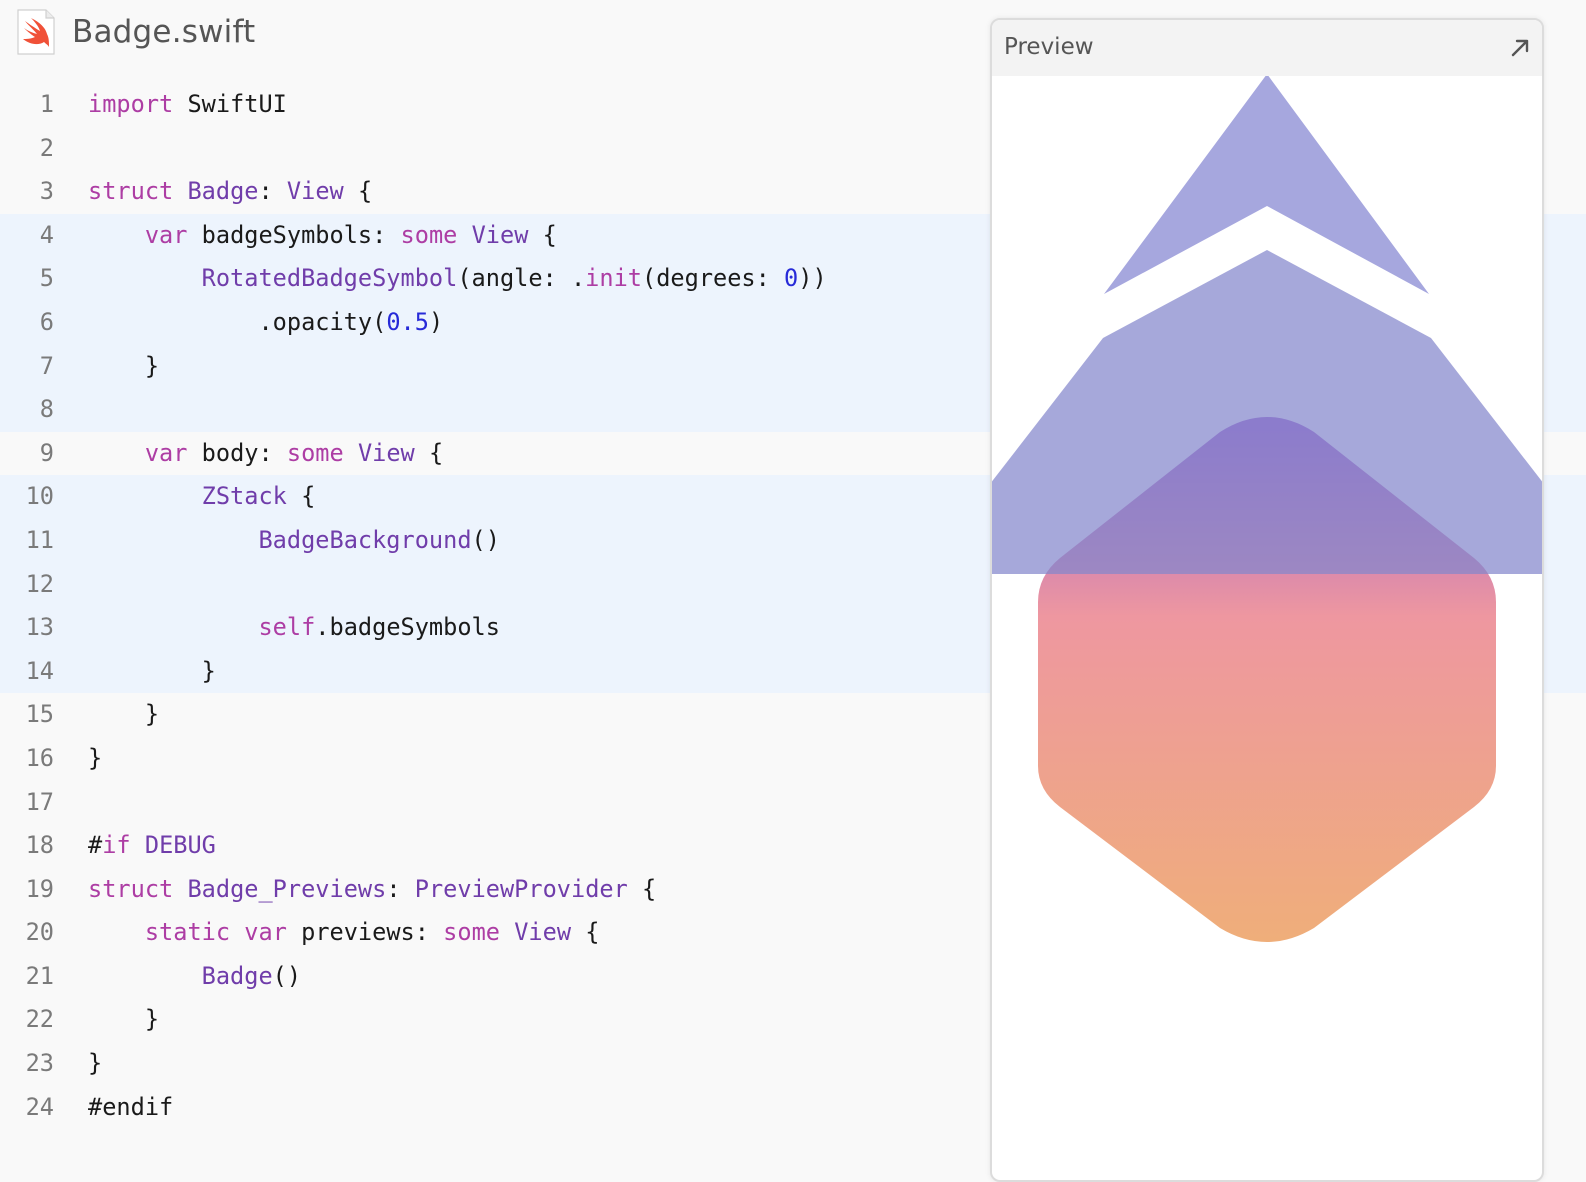 This screenshot has height=1182, width=1586. Describe the element at coordinates (39, 583) in the screenshot. I see `line-number: 12` at that location.